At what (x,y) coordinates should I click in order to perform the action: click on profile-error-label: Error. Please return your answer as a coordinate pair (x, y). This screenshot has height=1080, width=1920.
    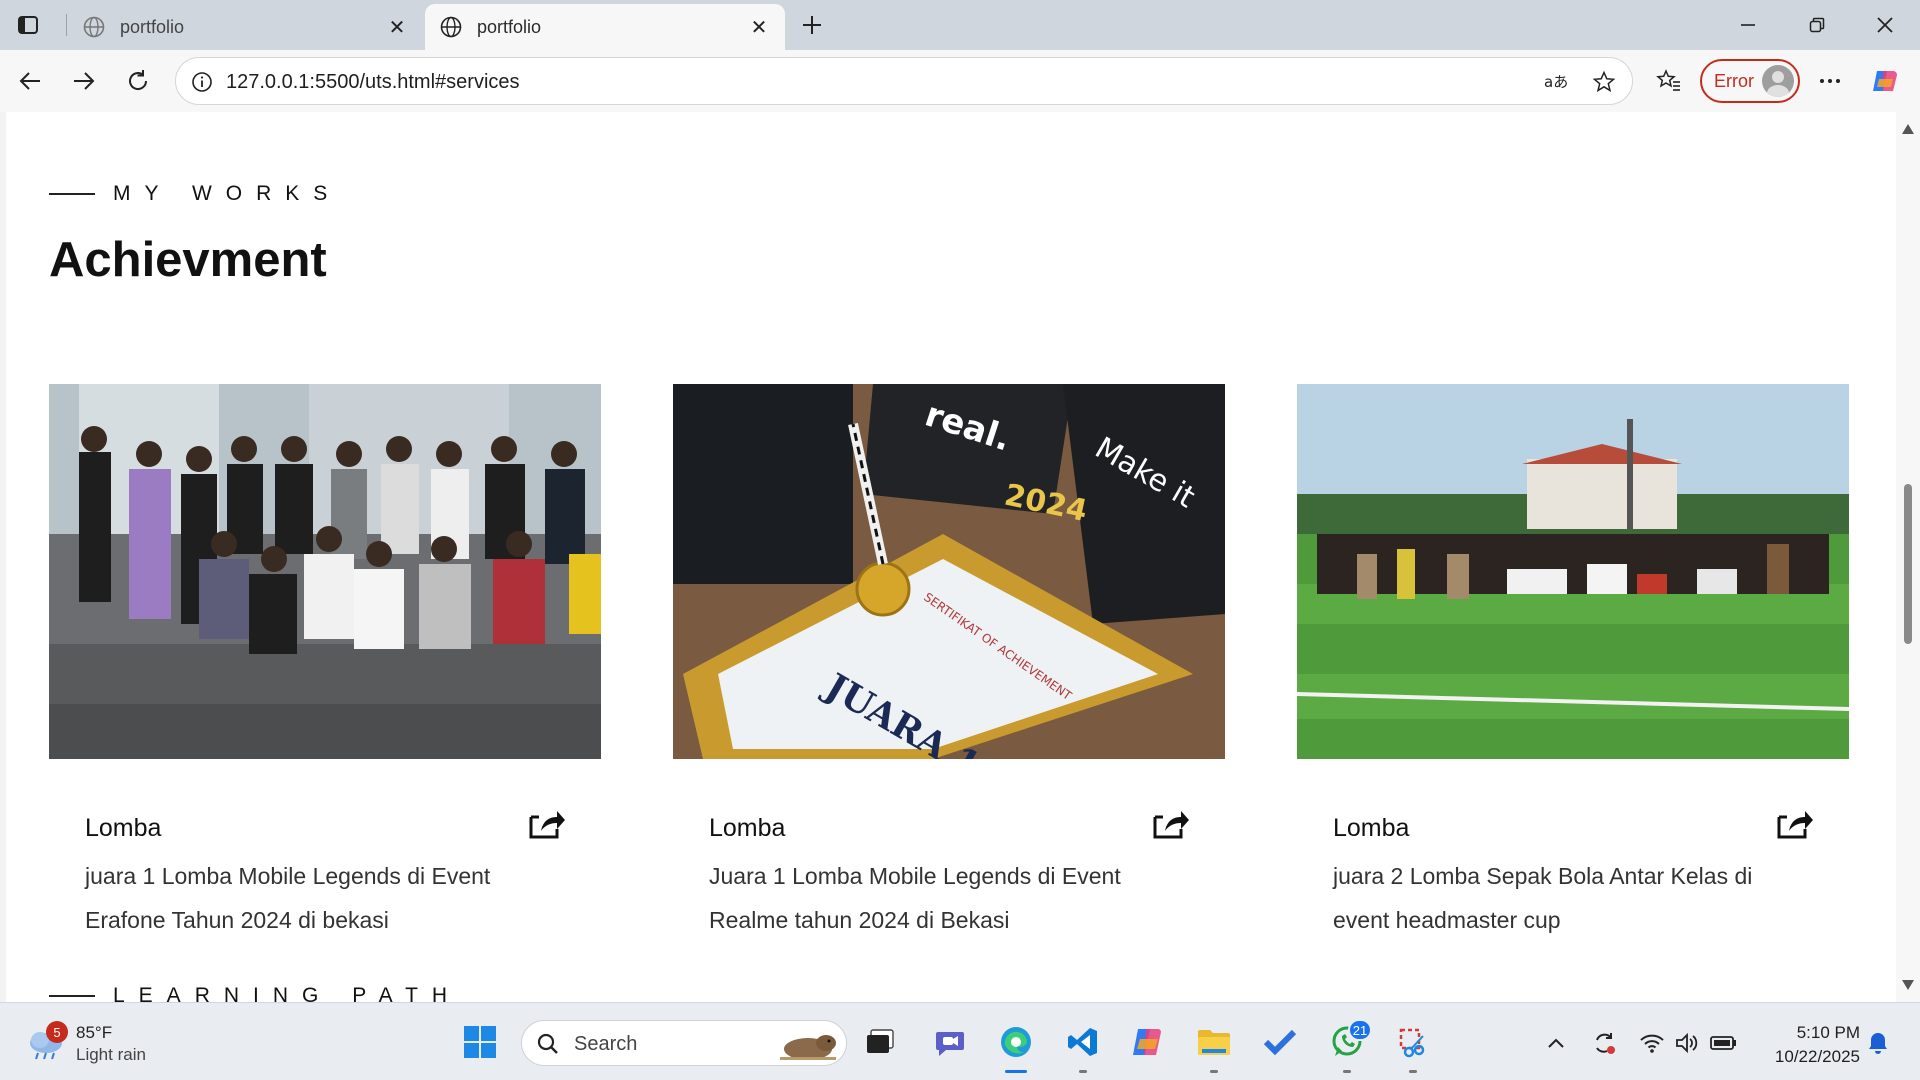
    Looking at the image, I should click on (1734, 80).